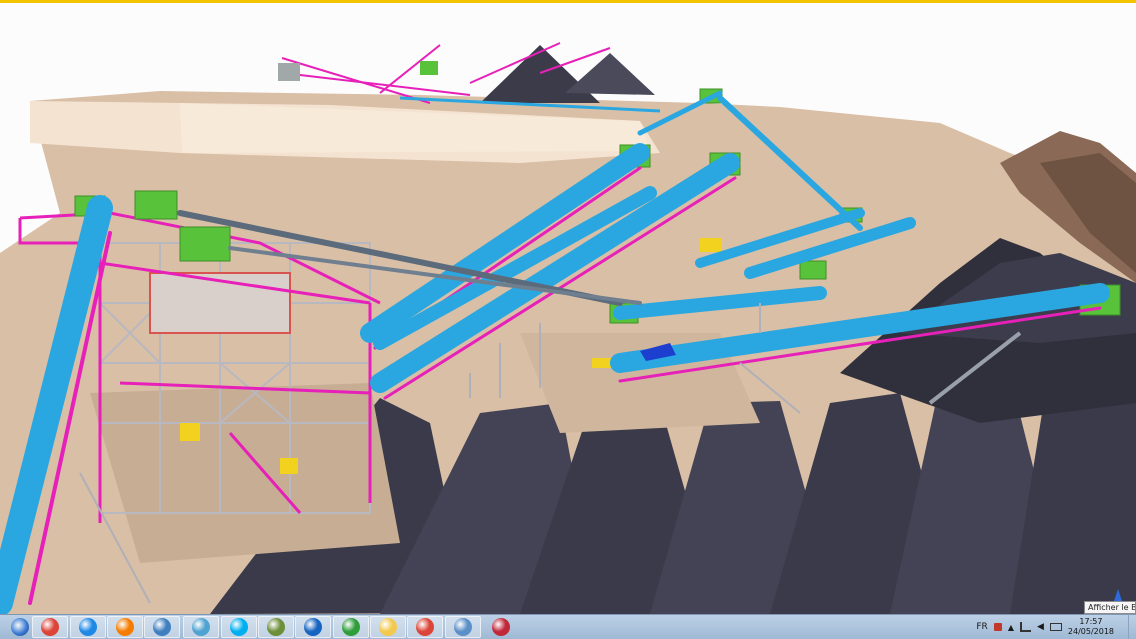 The width and height of the screenshot is (1136, 639). I want to click on clock-date: 24/05/2018, so click(1090, 631).